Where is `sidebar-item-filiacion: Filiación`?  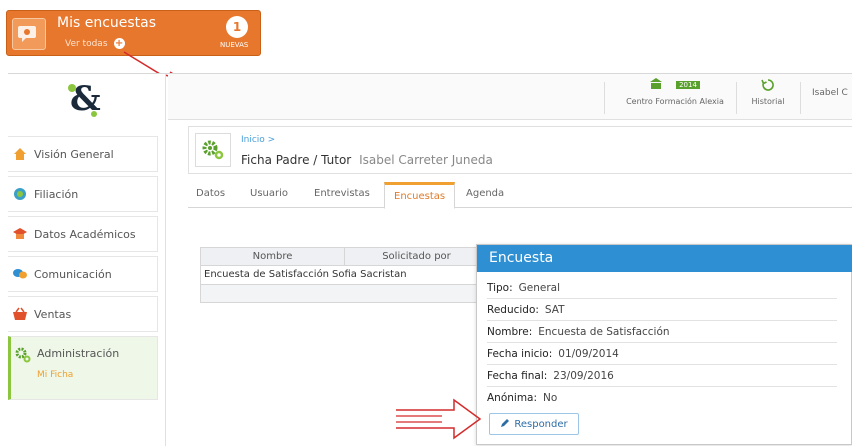
sidebar-item-filiacion: Filiación is located at coordinates (83, 194).